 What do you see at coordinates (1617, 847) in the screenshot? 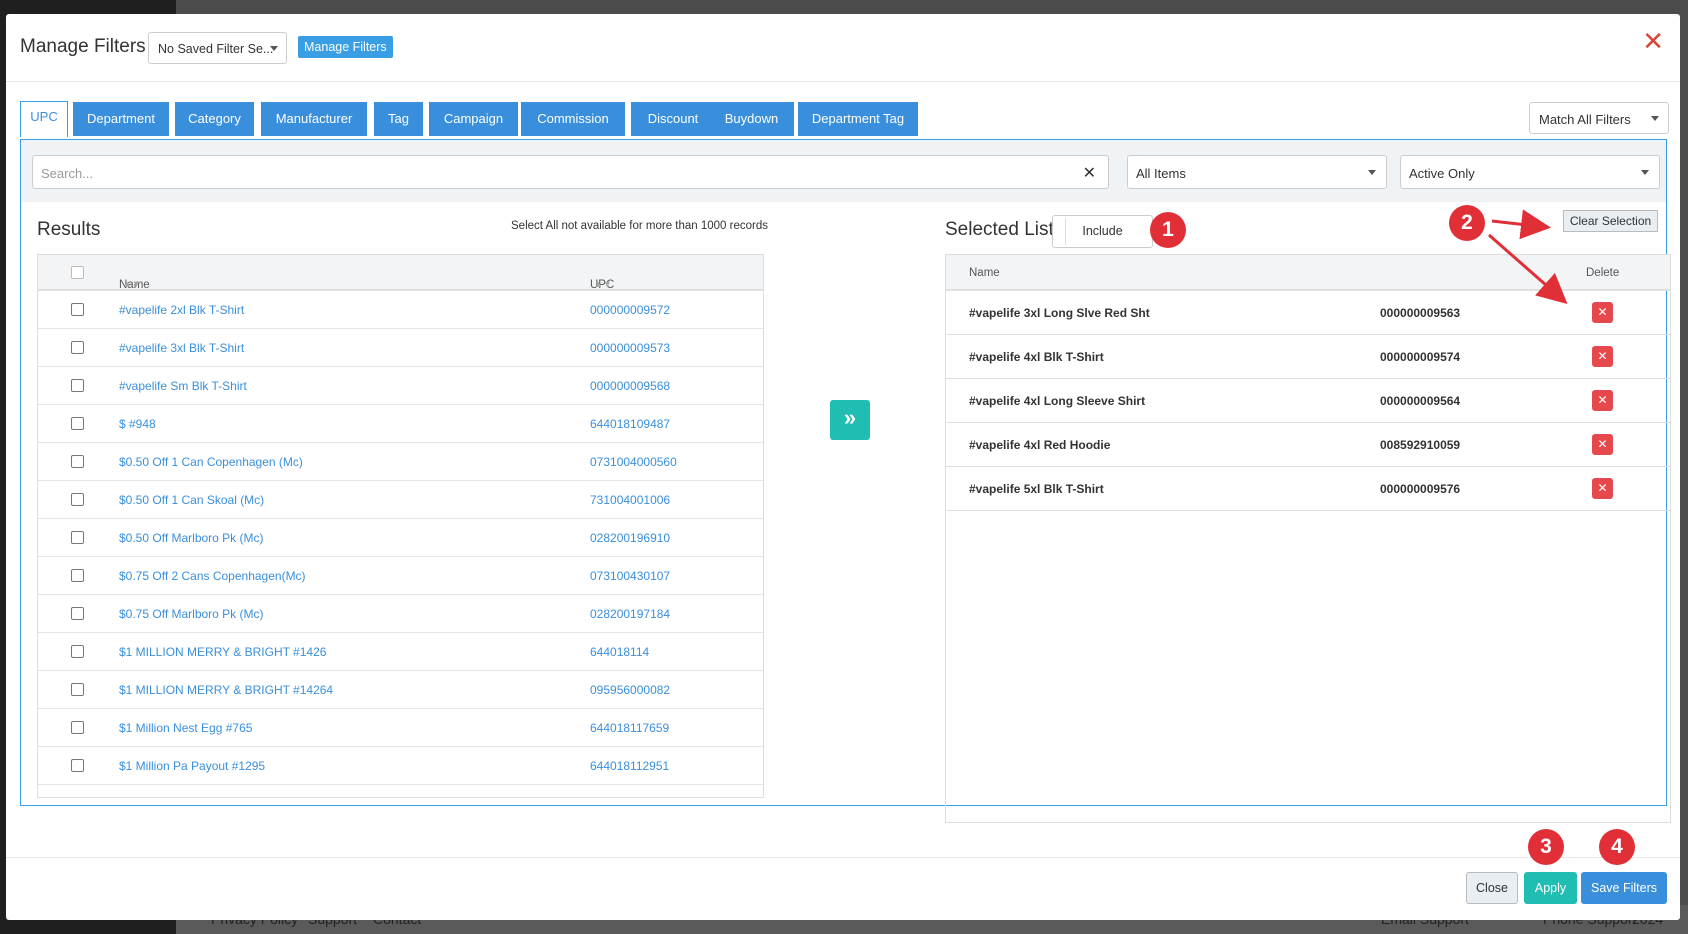
I see `annotation-badge-4: 4` at bounding box center [1617, 847].